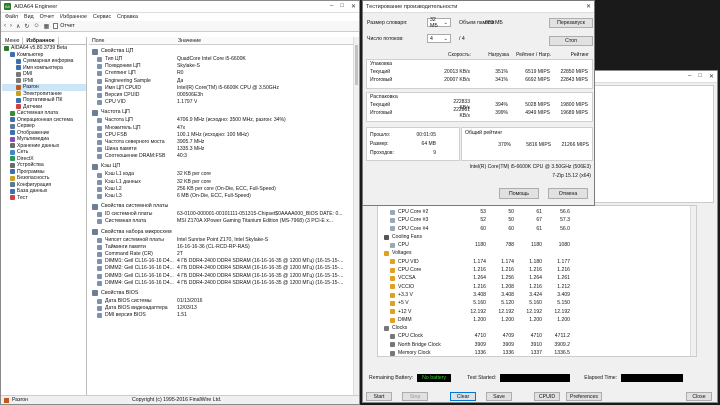 The image size is (720, 405). What do you see at coordinates (221, 166) in the screenshot?
I see `section-header: Кэш ЦП` at bounding box center [221, 166].